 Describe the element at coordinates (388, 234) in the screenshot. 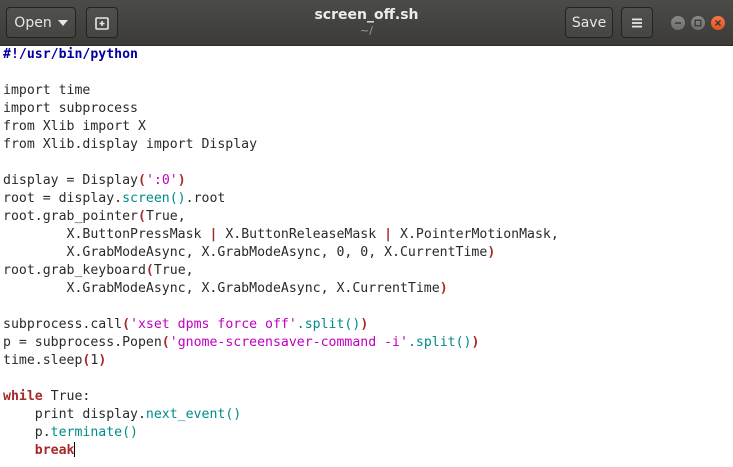

I see `operator-token: |` at that location.